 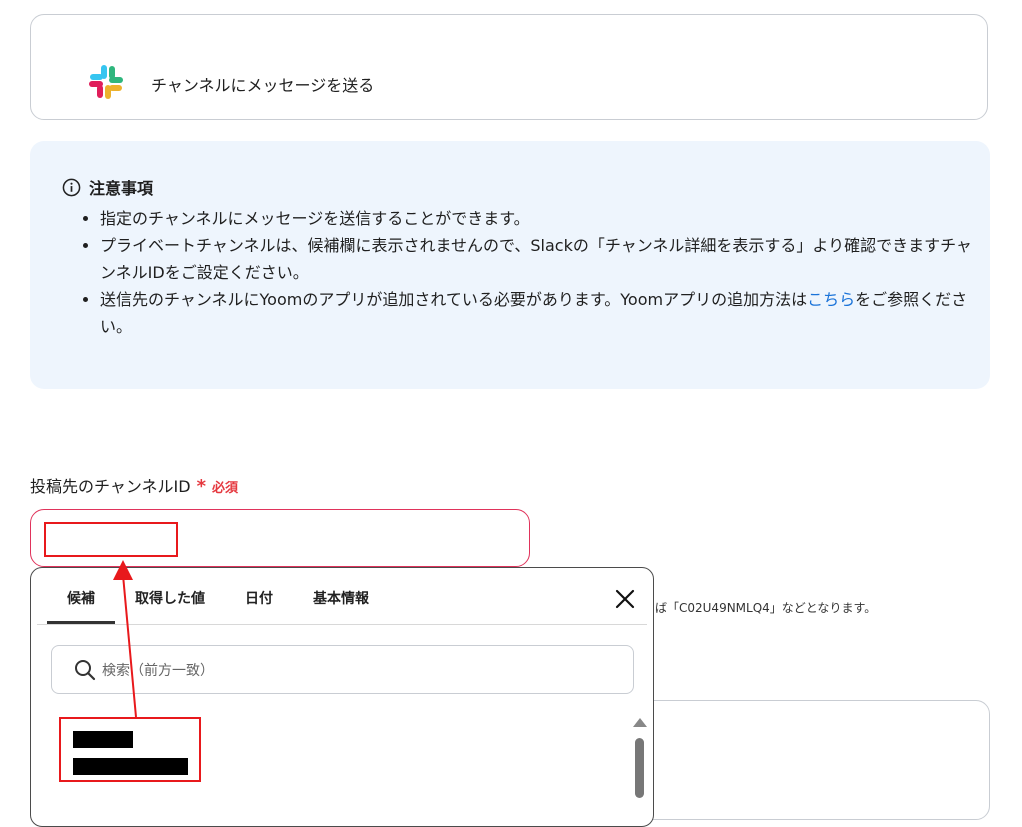 I want to click on tab-acquired-values: 取得した値, so click(x=170, y=596).